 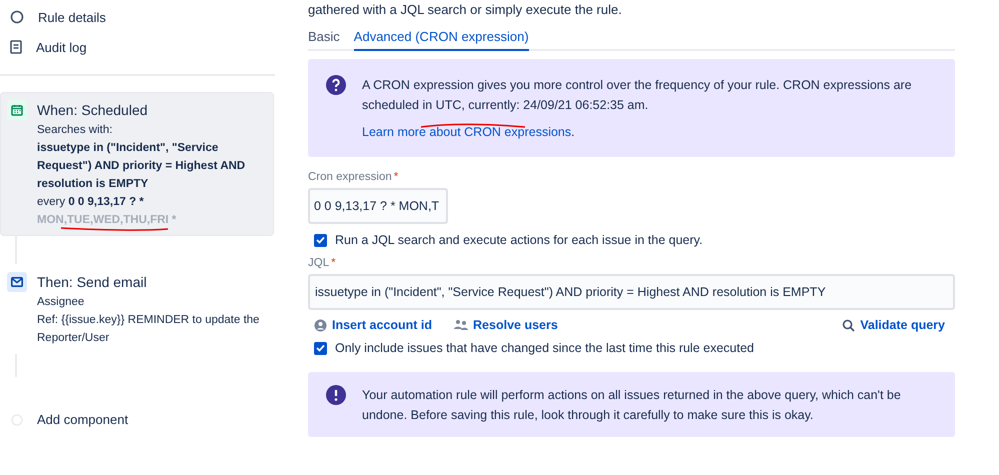 I want to click on action-link: Insert account id, so click(x=373, y=325).